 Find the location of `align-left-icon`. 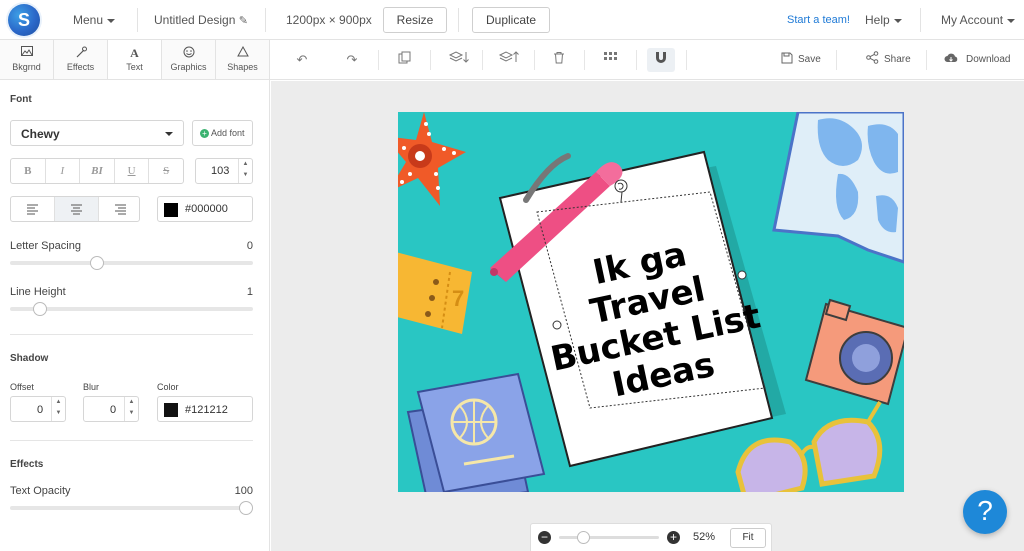

align-left-icon is located at coordinates (33, 209).